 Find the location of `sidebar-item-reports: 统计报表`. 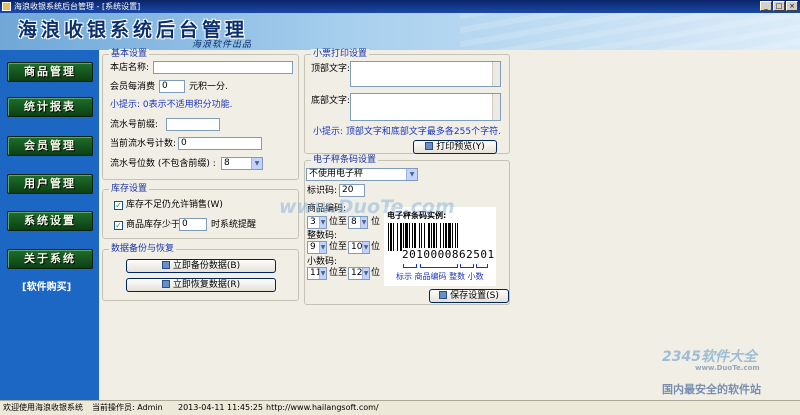

sidebar-item-reports: 统计报表 is located at coordinates (50, 107).